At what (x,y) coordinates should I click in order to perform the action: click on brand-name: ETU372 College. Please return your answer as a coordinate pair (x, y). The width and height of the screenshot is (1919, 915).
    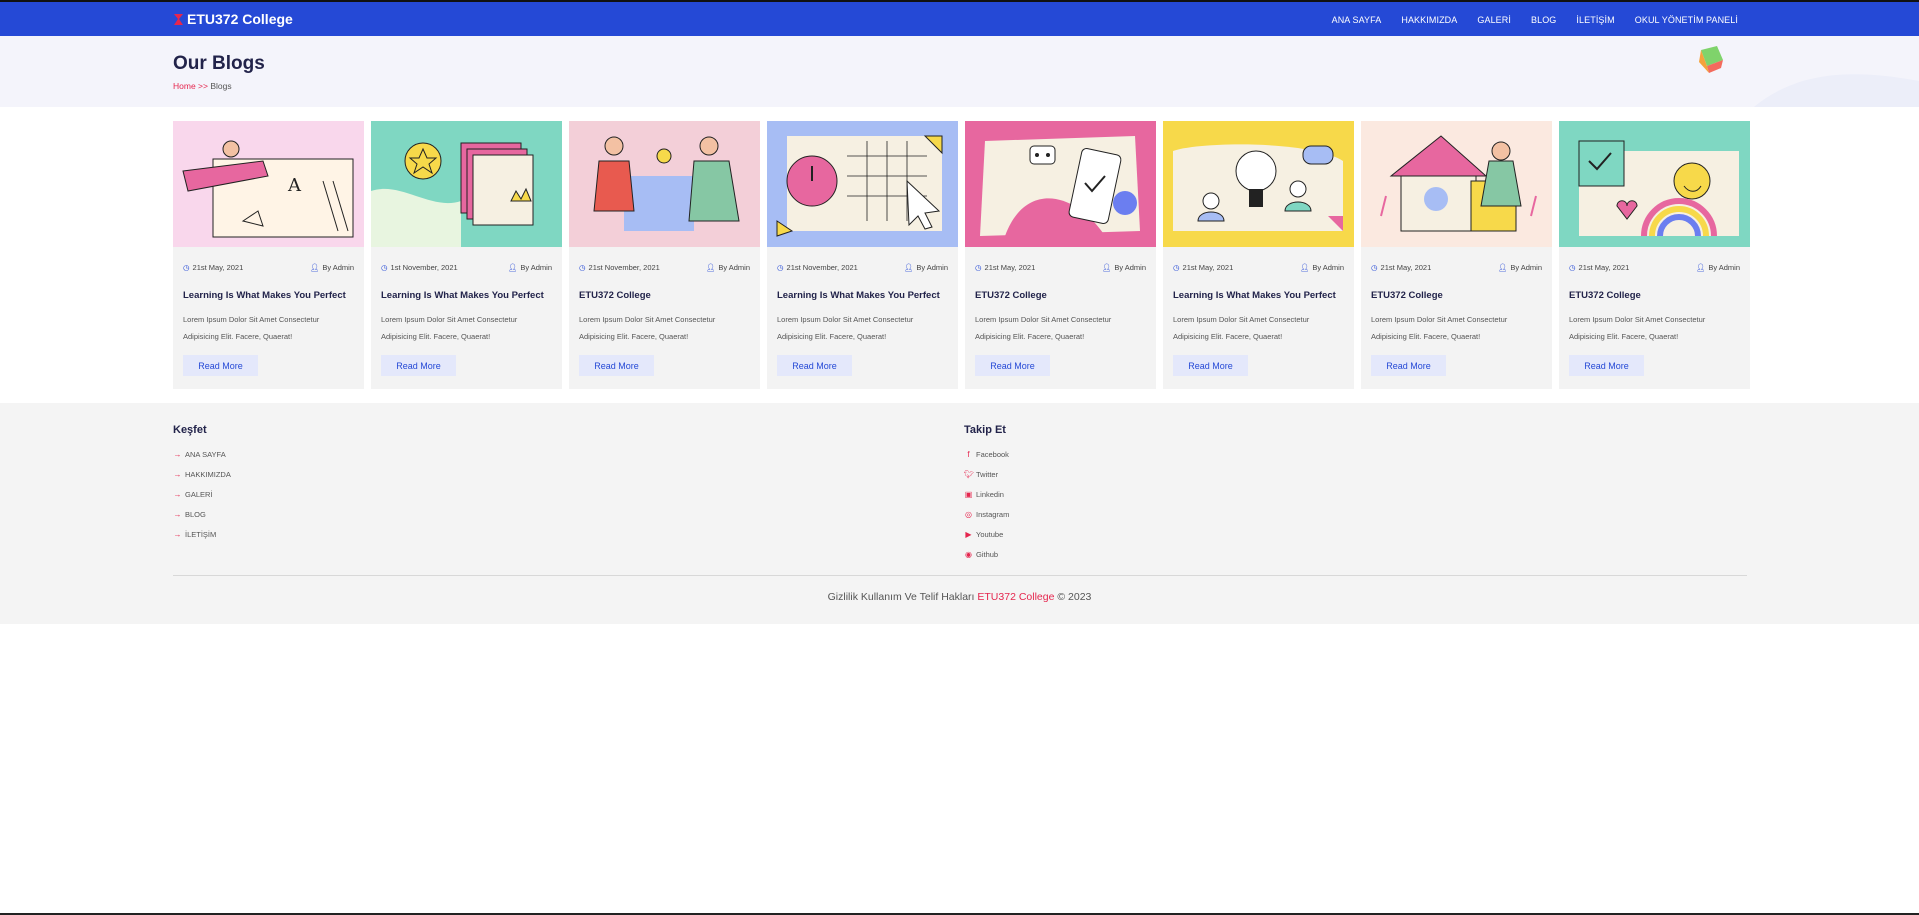
    Looking at the image, I should click on (240, 19).